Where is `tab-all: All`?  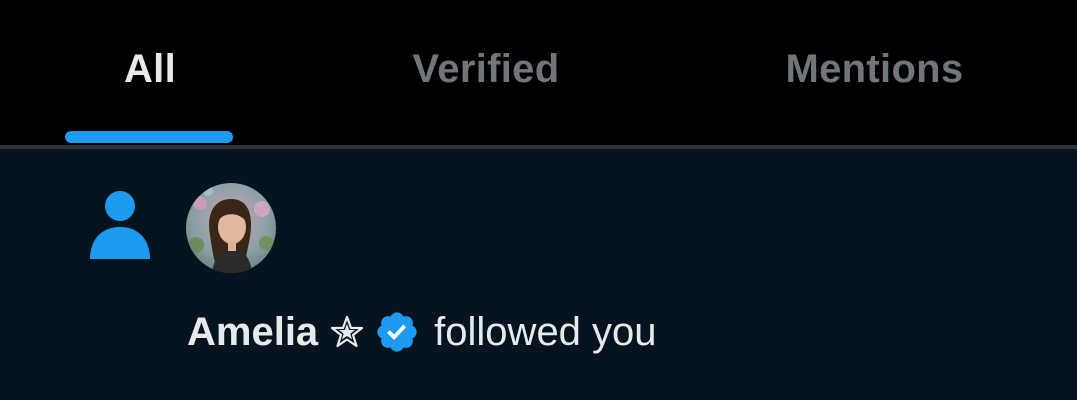 tab-all: All is located at coordinates (150, 73).